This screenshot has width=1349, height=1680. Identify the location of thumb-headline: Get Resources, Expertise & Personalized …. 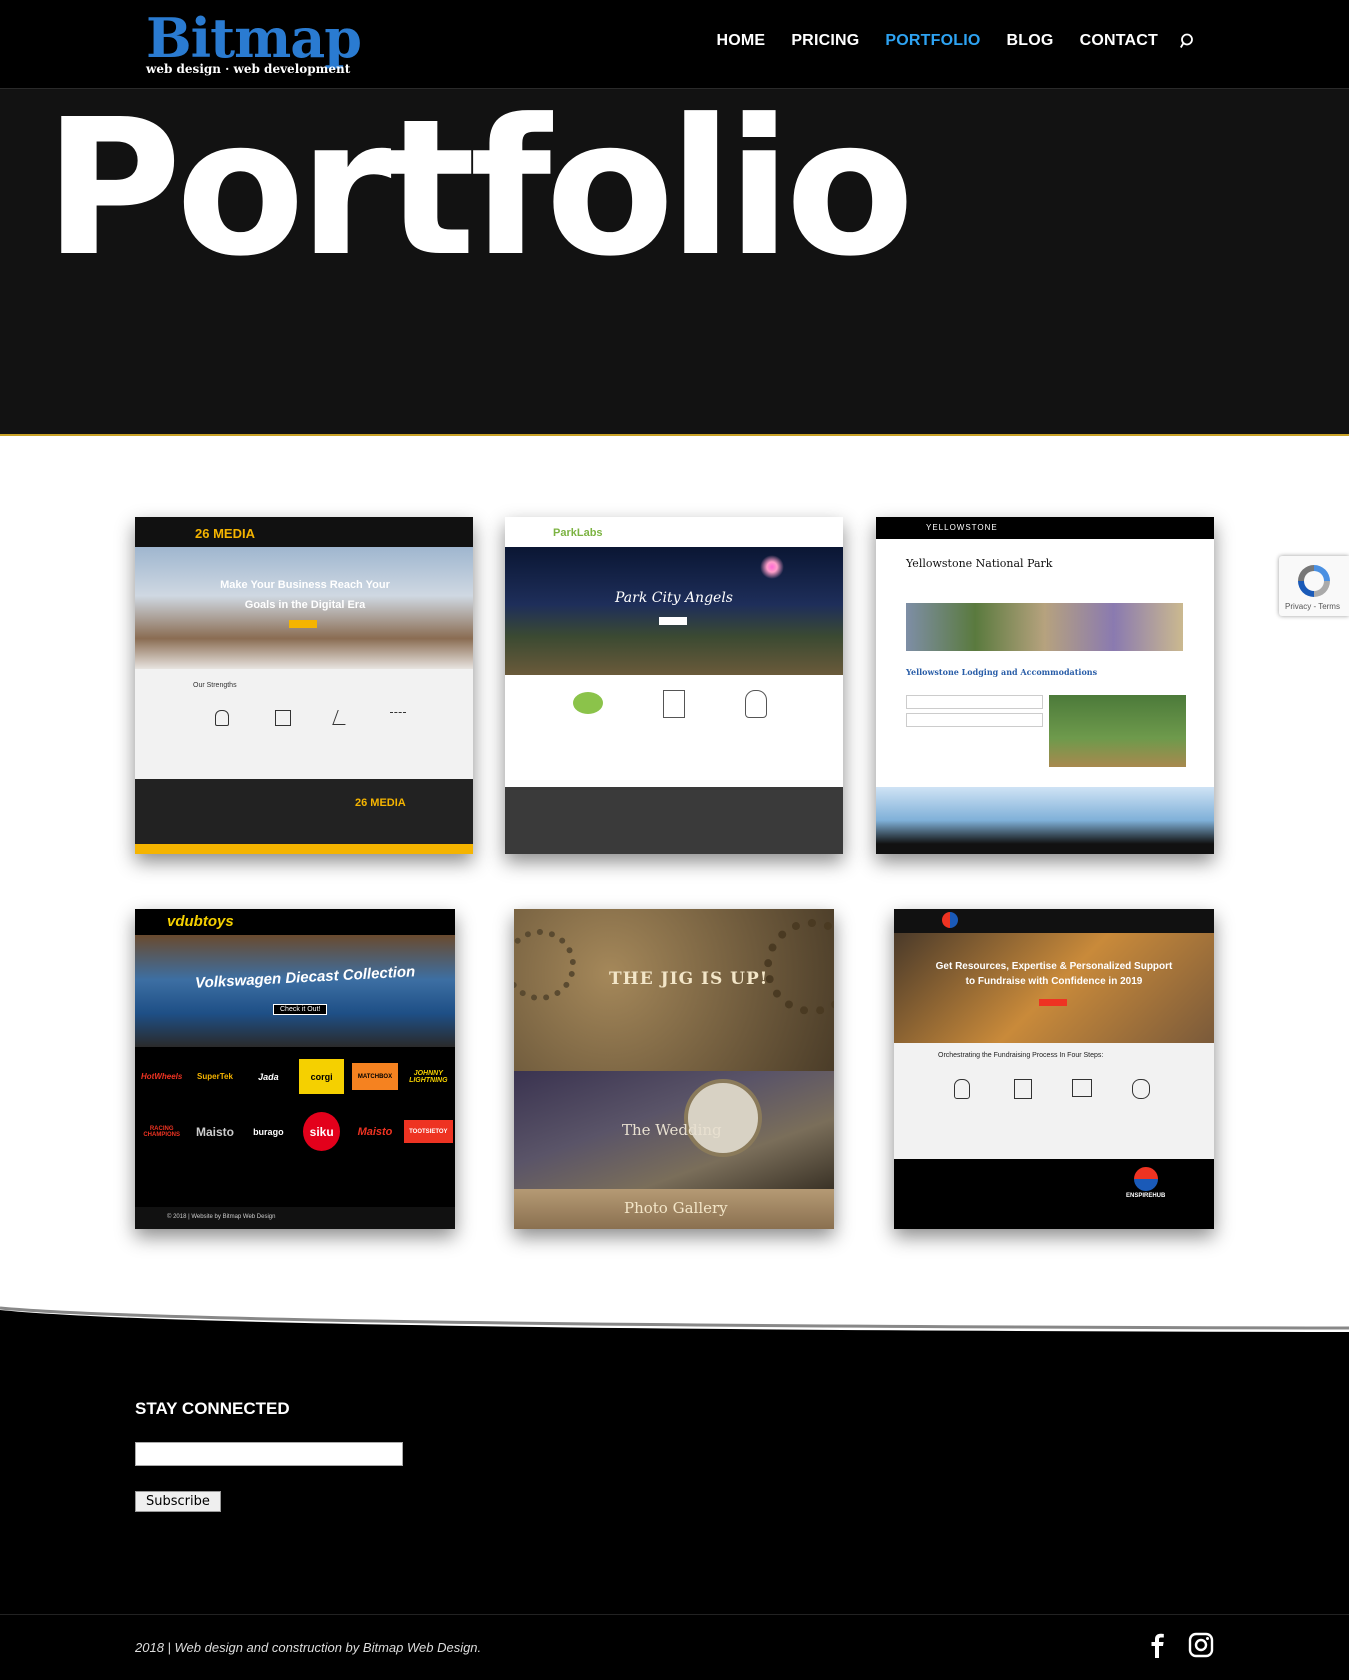
(1054, 974).